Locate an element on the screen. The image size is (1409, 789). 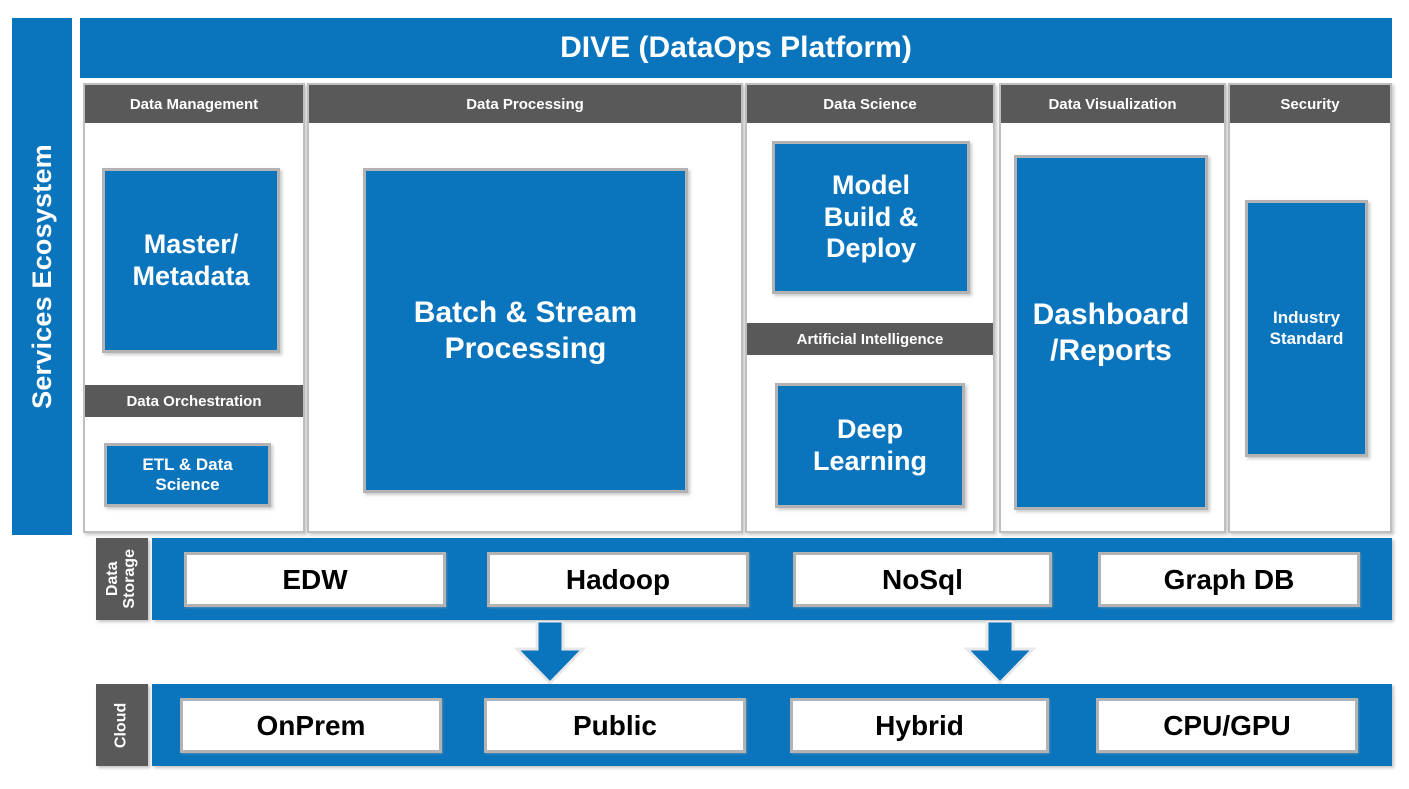
column-header-data-visualization: Data Visualization is located at coordinates (1112, 104).